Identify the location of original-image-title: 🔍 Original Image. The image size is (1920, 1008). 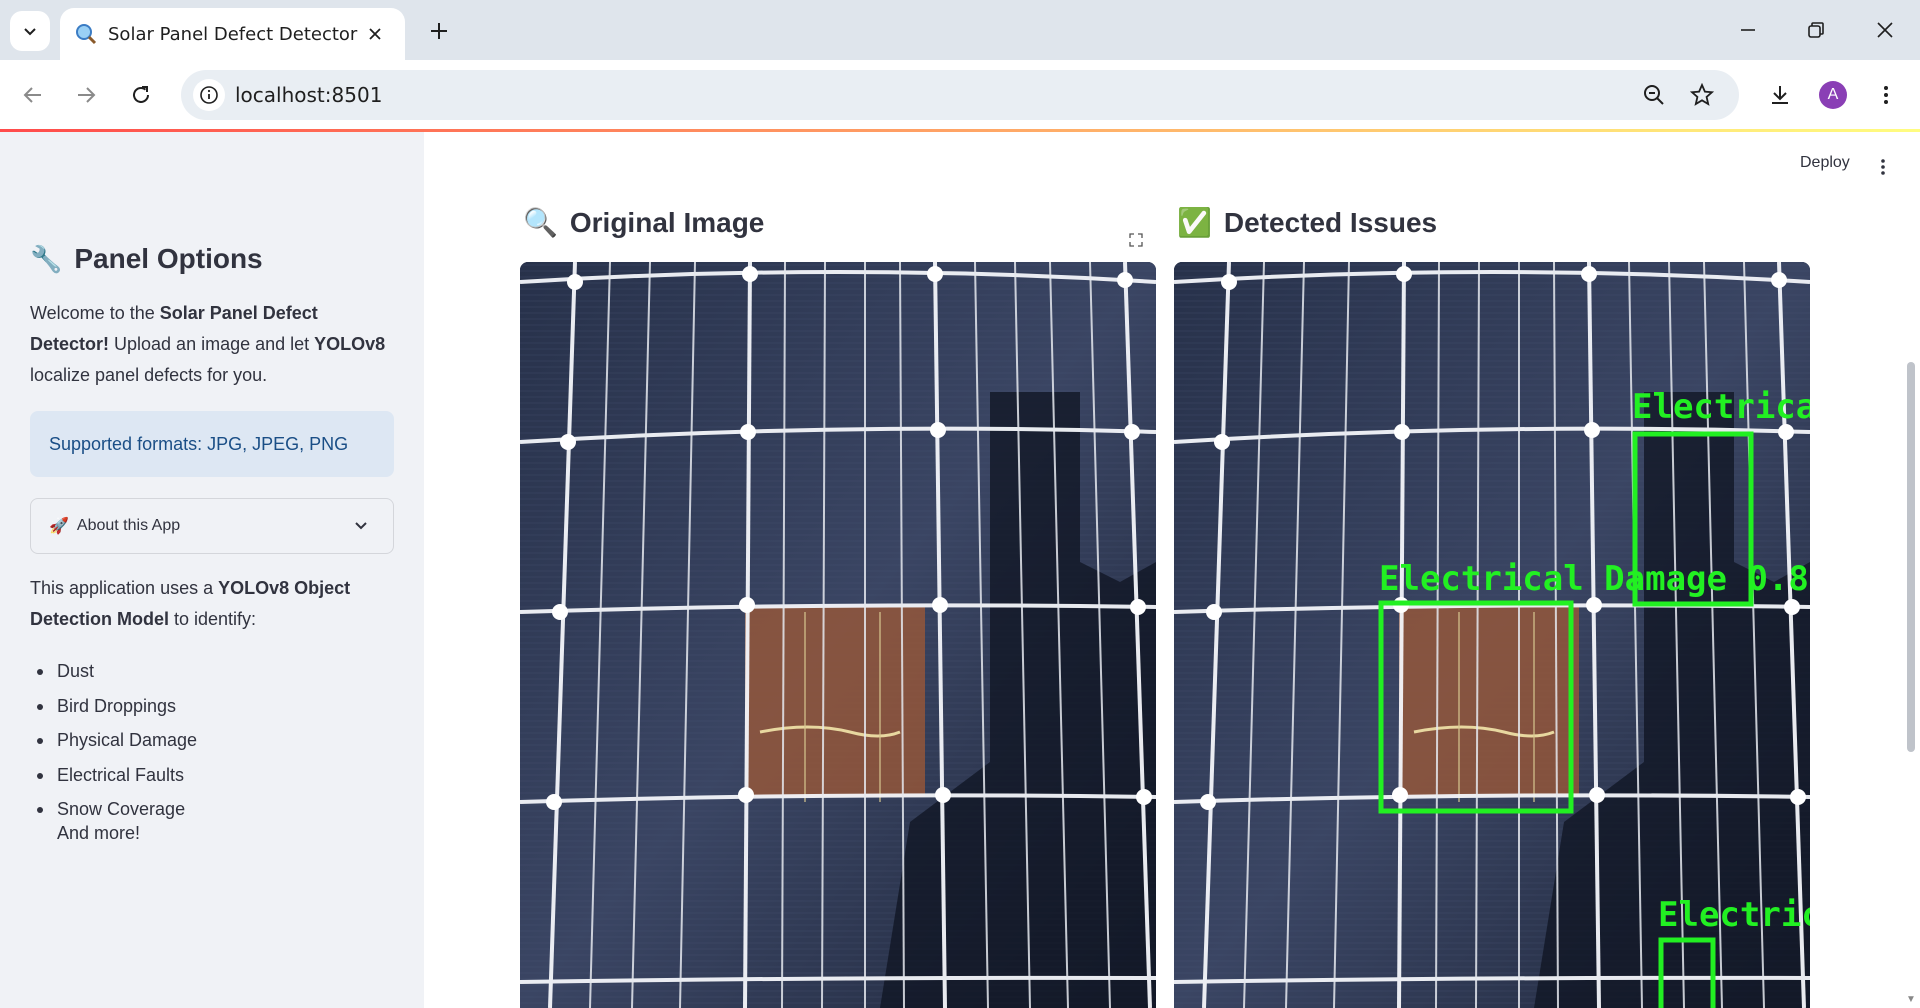
(643, 222).